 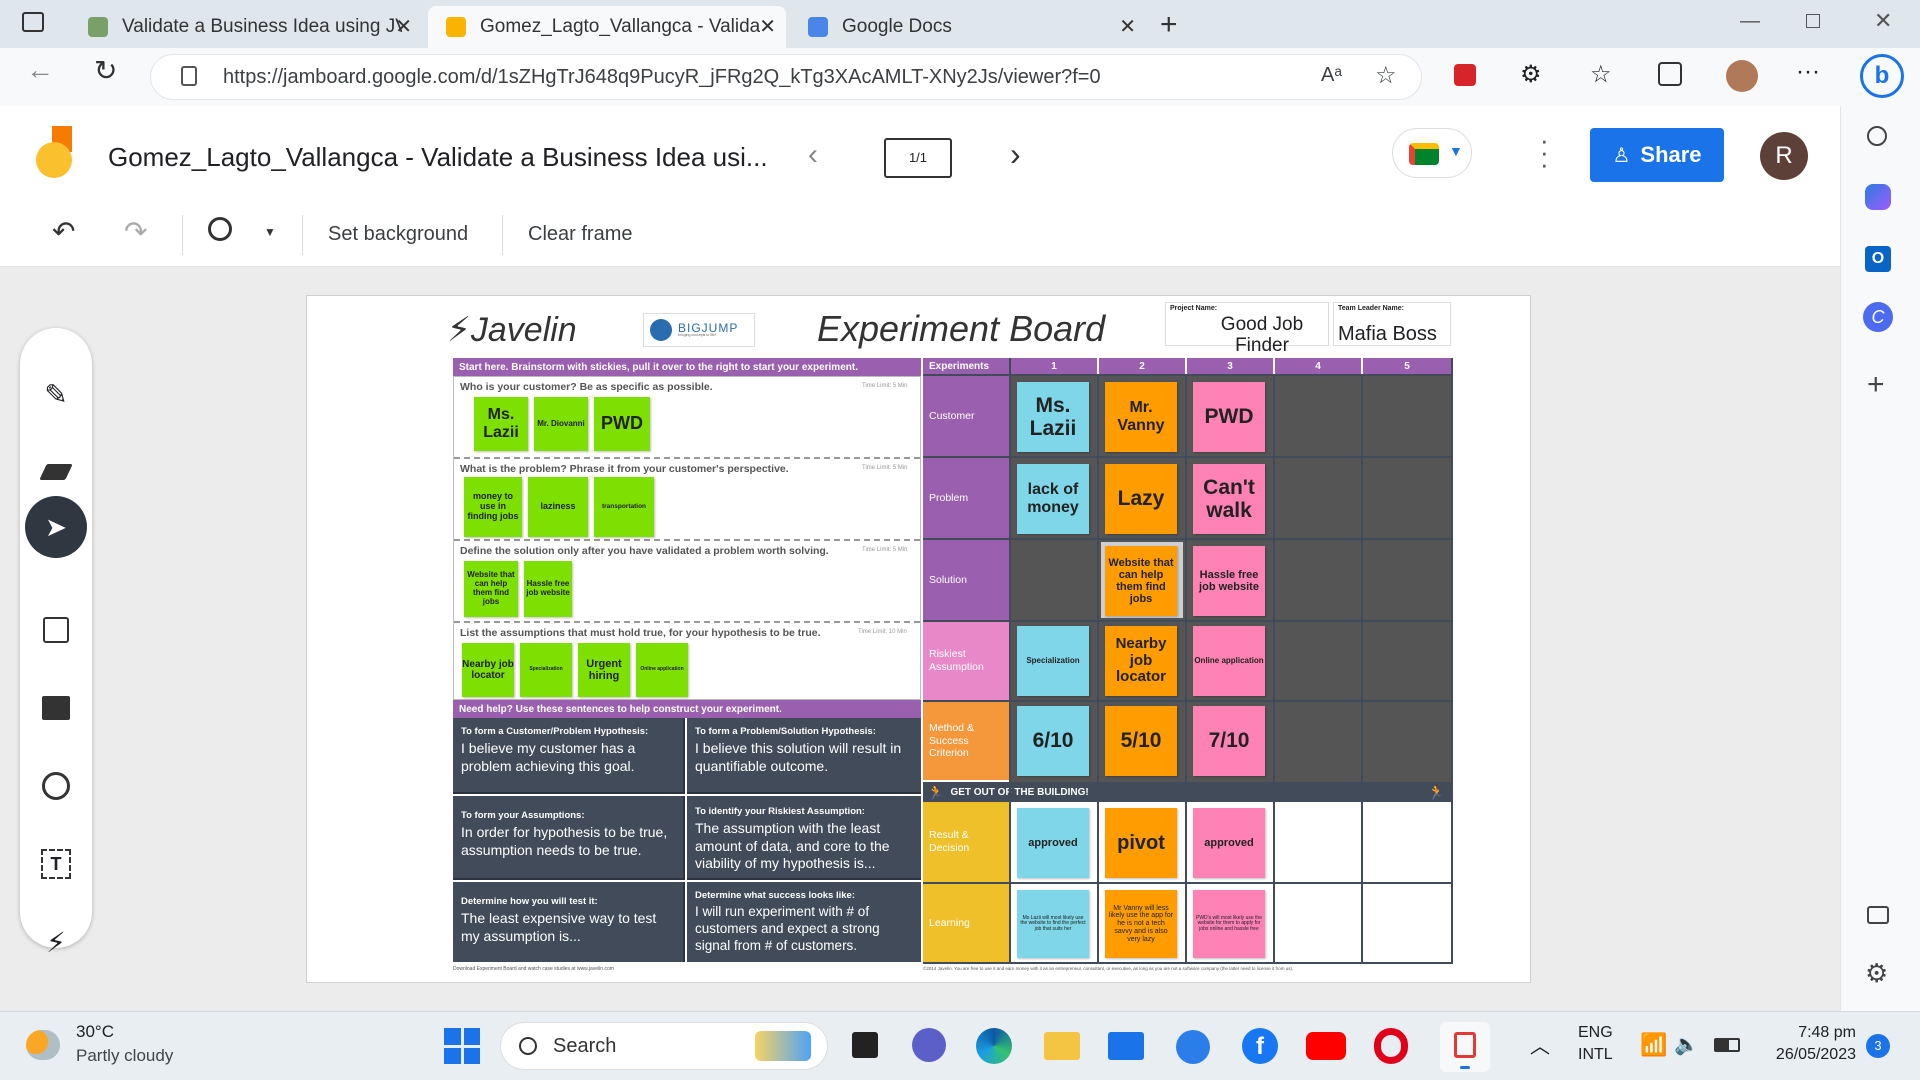 I want to click on prev-frame-icon: ‹, so click(x=813, y=155).